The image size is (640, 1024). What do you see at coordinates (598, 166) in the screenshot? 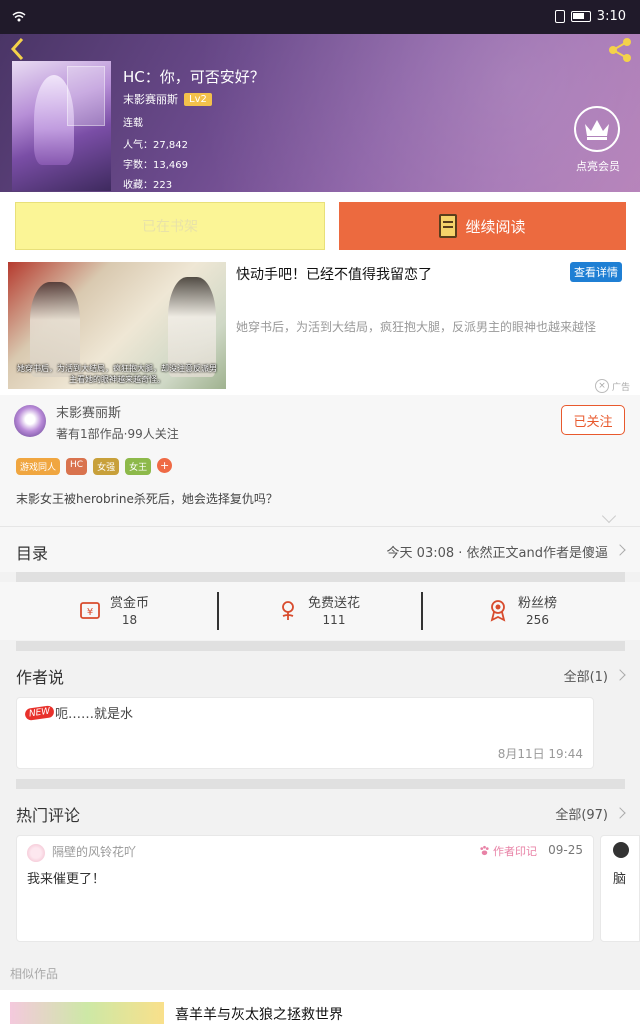
I see `vip-label: 点亮会员` at bounding box center [598, 166].